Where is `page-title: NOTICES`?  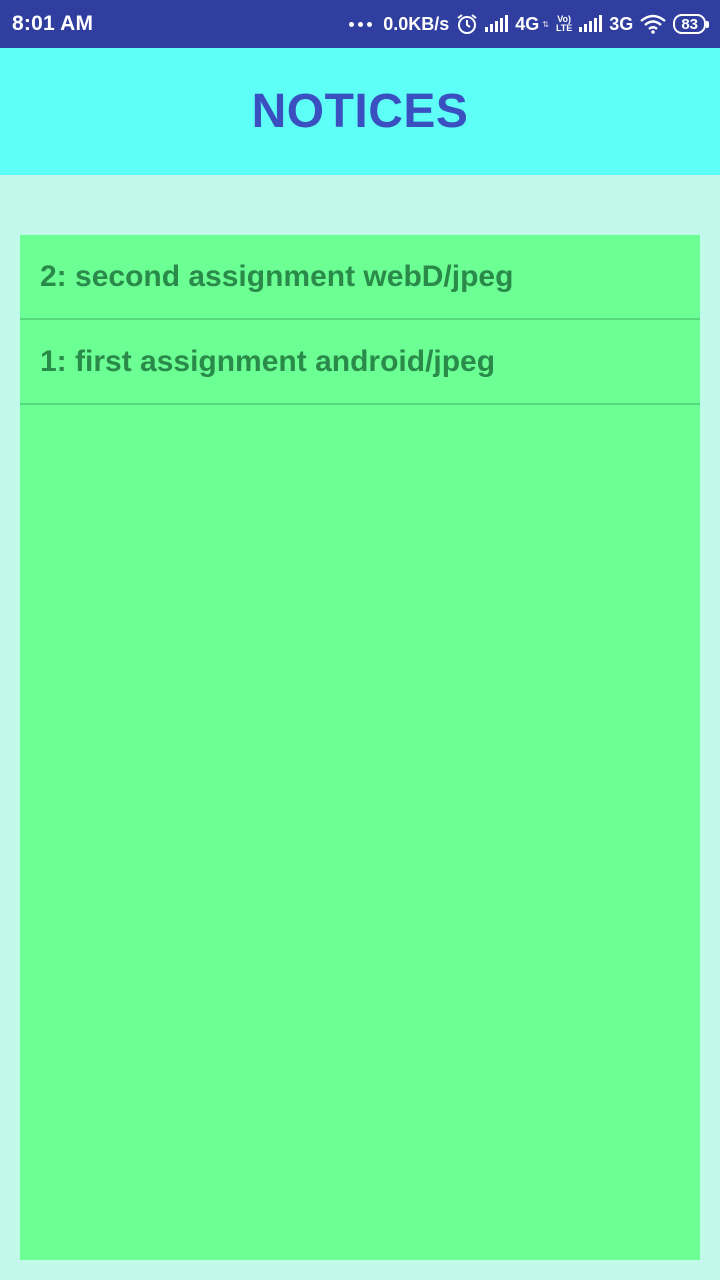
page-title: NOTICES is located at coordinates (360, 111).